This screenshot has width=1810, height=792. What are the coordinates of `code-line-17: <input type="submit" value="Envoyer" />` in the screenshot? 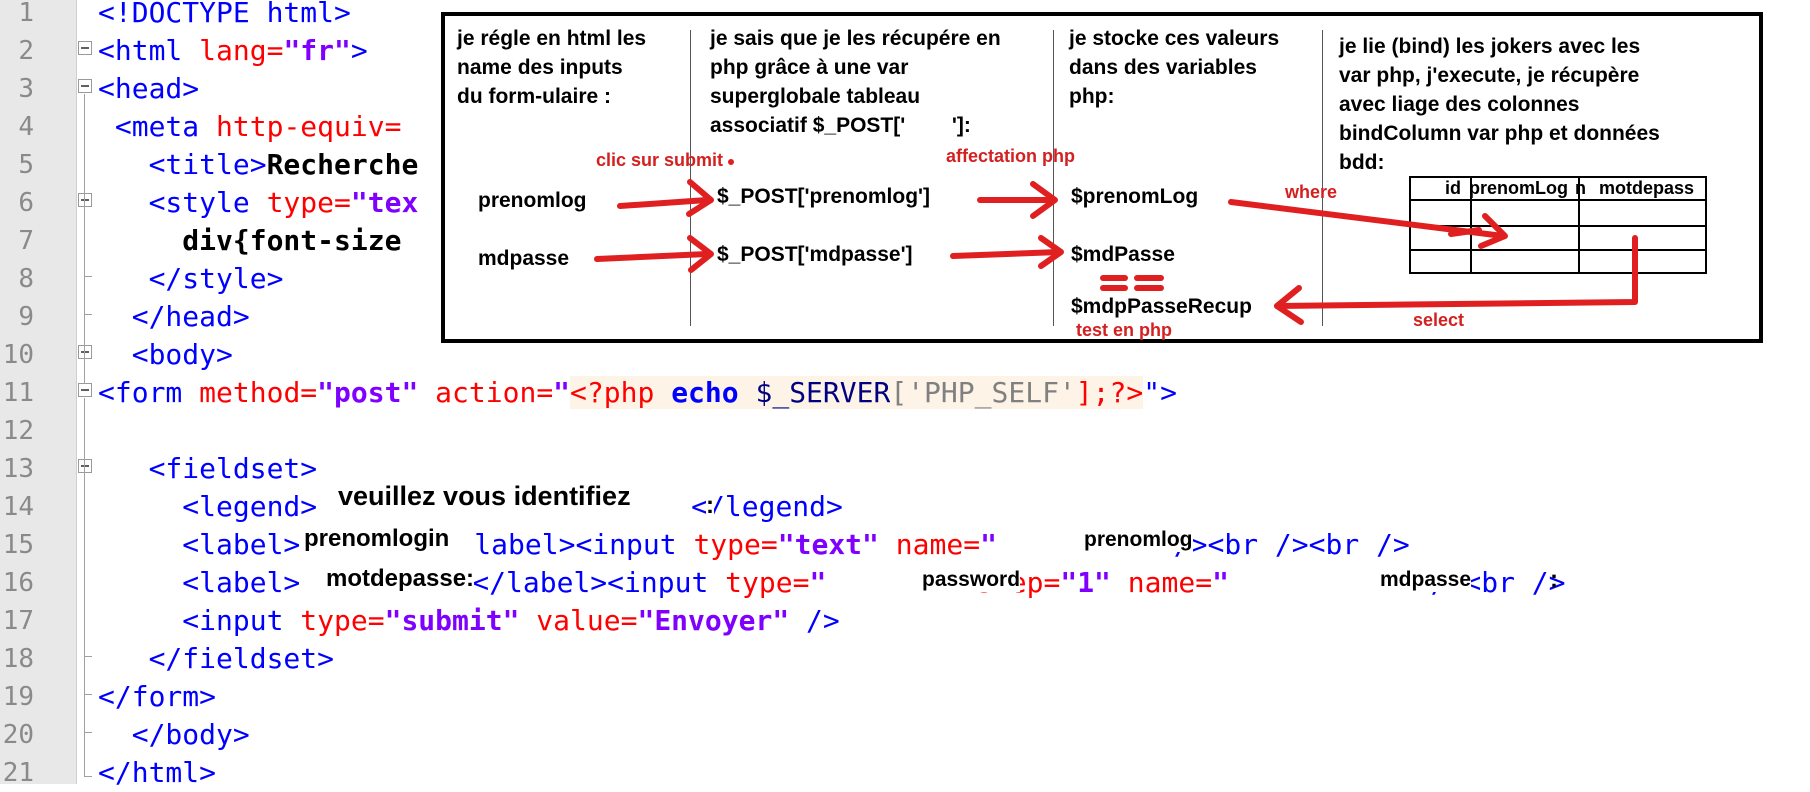 It's located at (469, 621).